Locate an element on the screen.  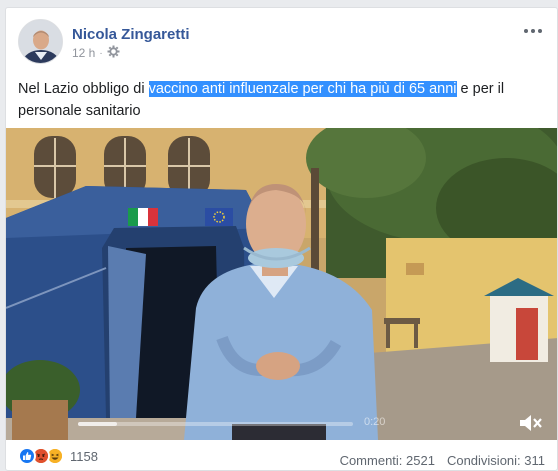
post-stats: Commenti: 2521 Condivisioni: 311 is located at coordinates (442, 460).